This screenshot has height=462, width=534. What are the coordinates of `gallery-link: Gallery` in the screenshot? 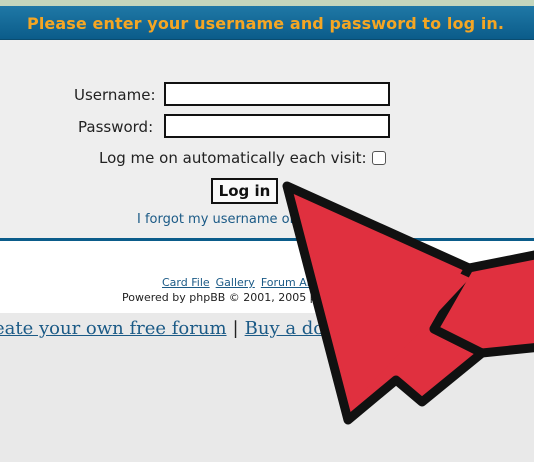 It's located at (235, 282).